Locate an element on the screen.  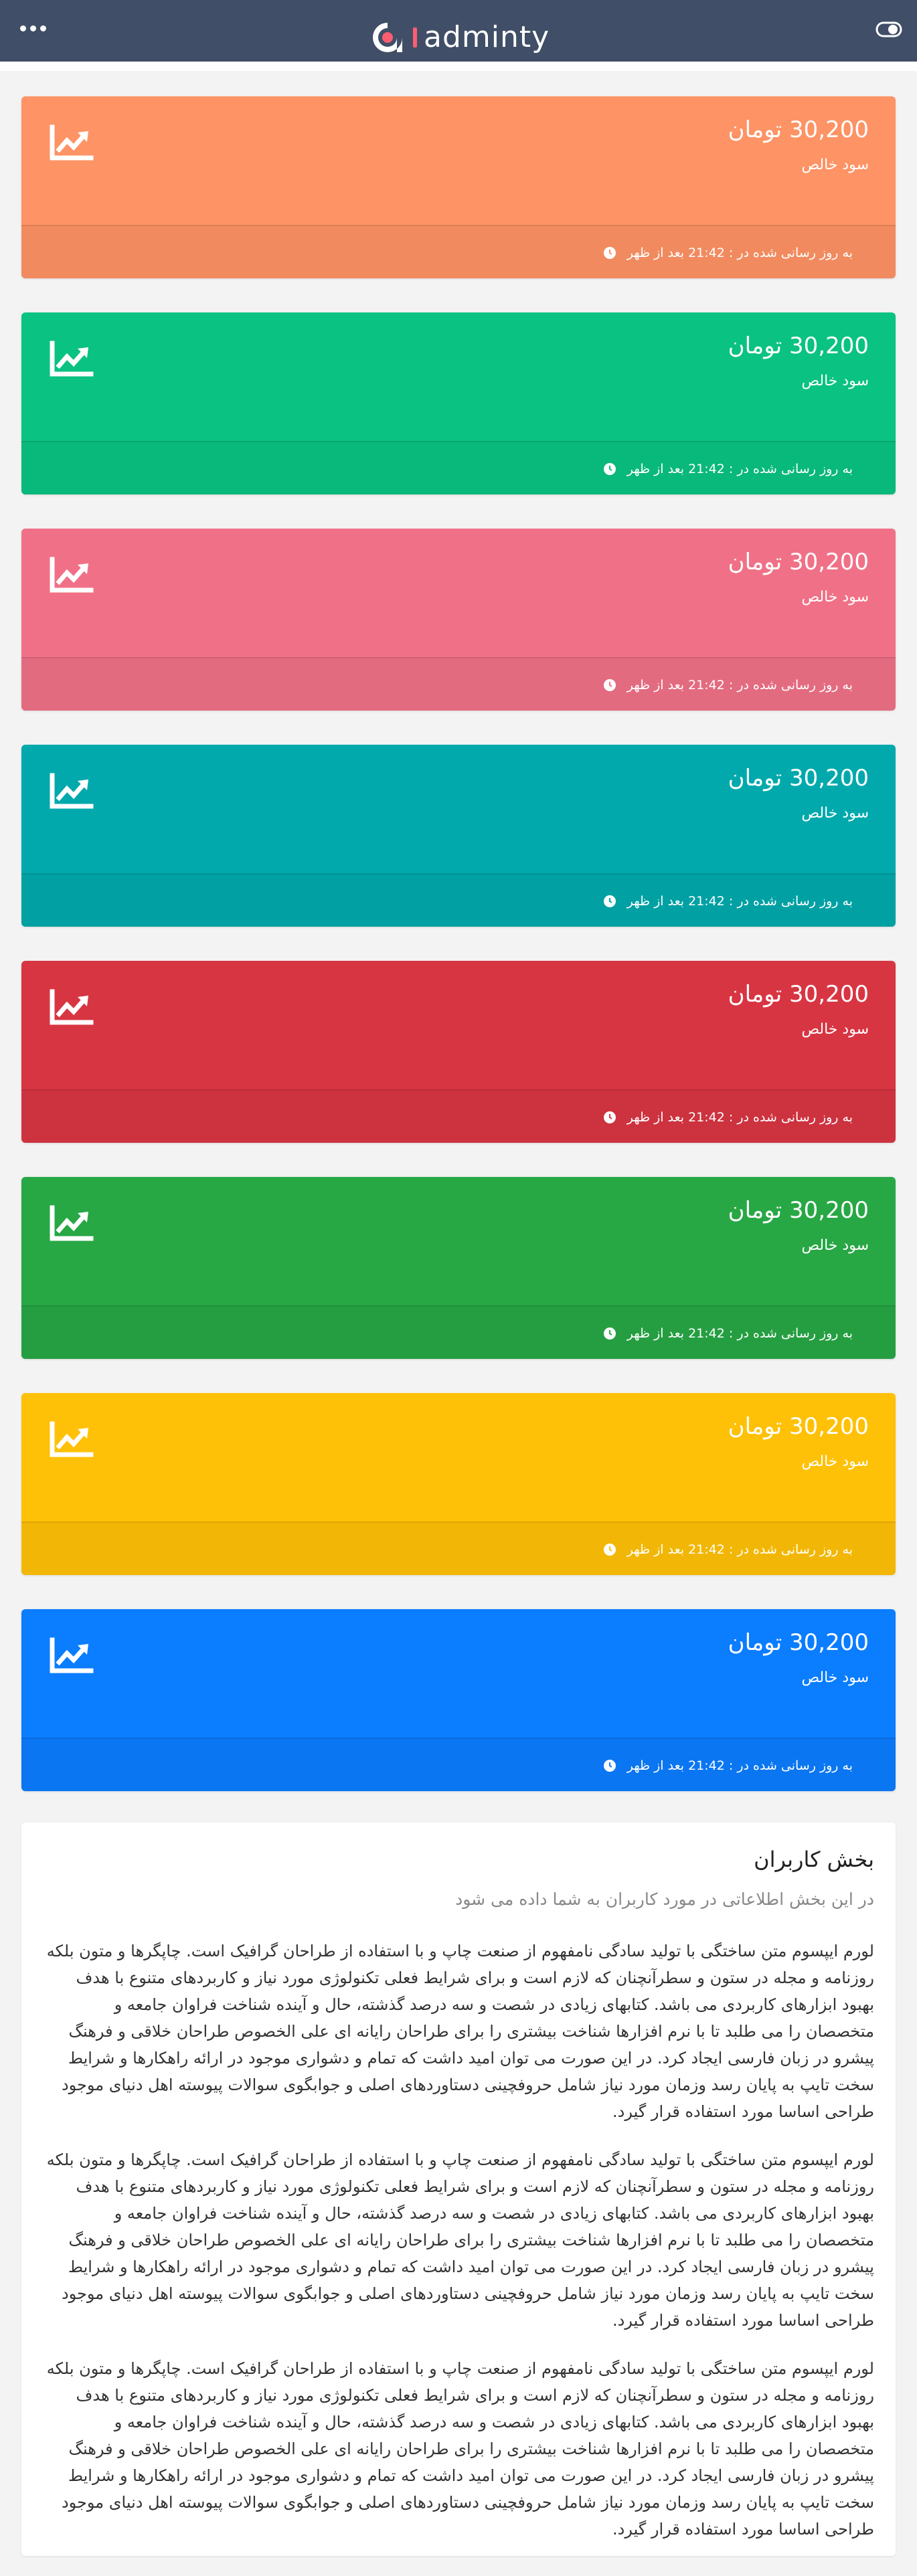
brand-name: adminty is located at coordinates (487, 37).